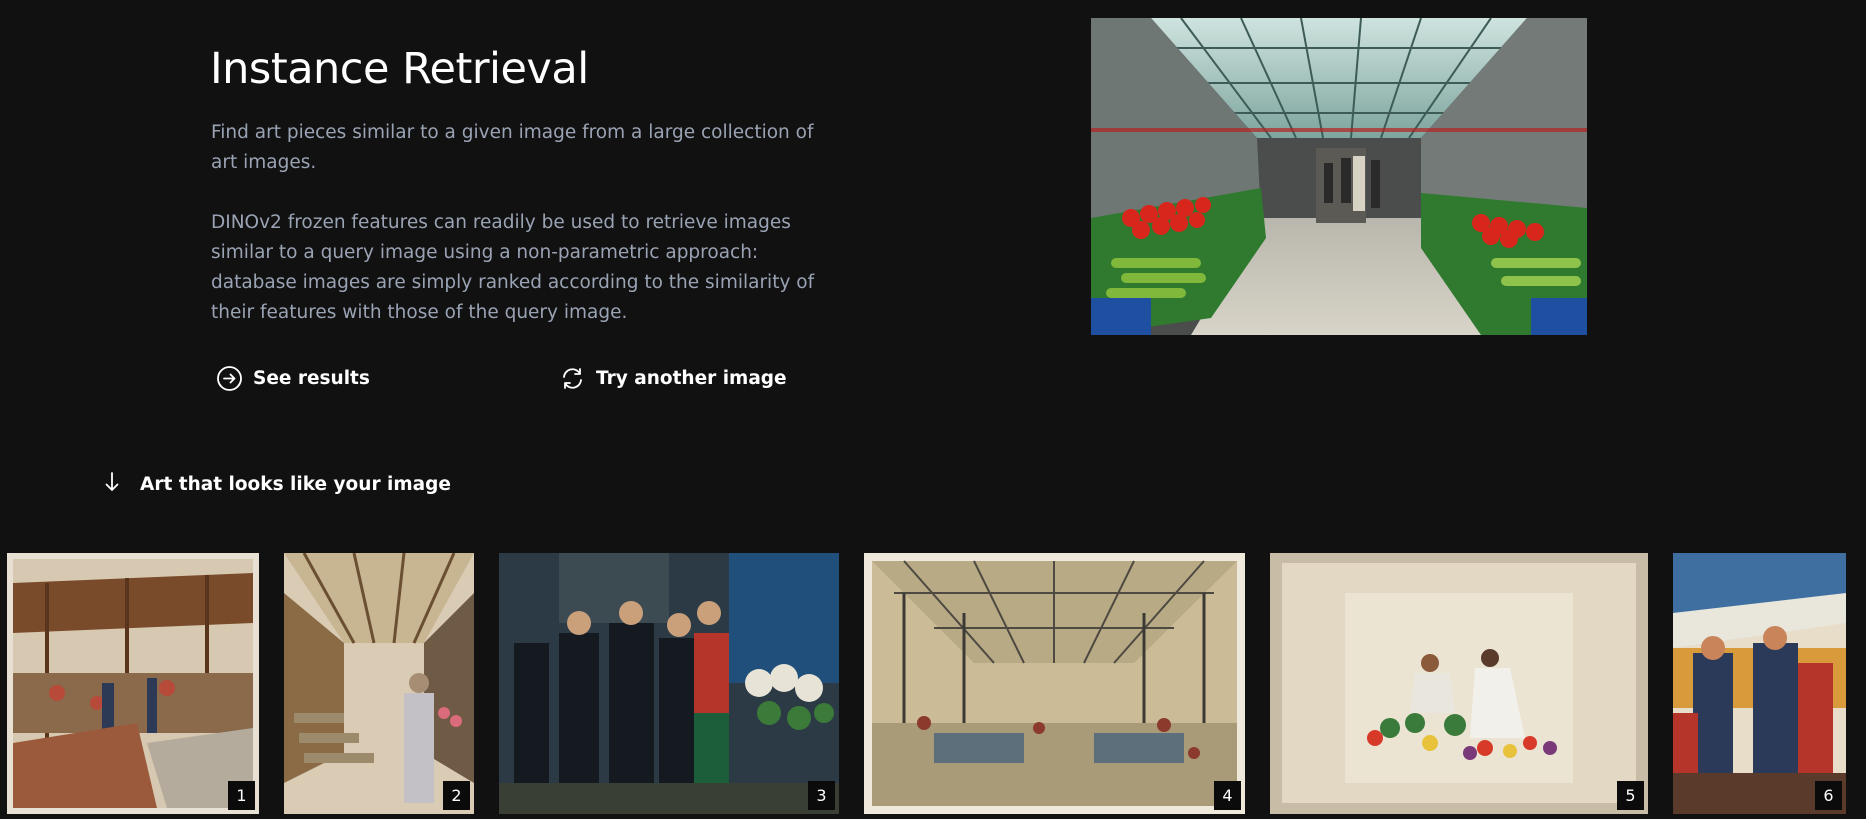 The image size is (1866, 819). I want to click on arrow-right-circle-icon, so click(229, 378).